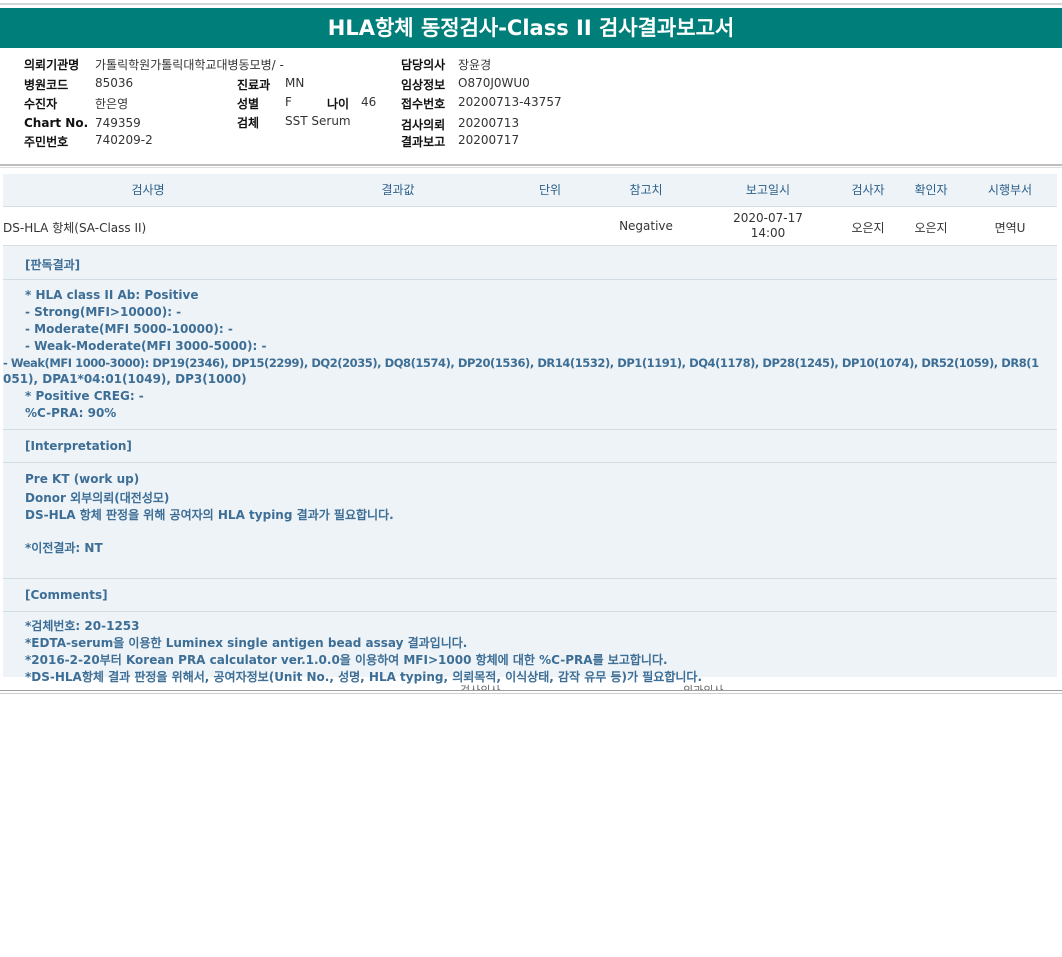  What do you see at coordinates (423, 125) in the screenshot?
I see `request-label: 검사의뢰` at bounding box center [423, 125].